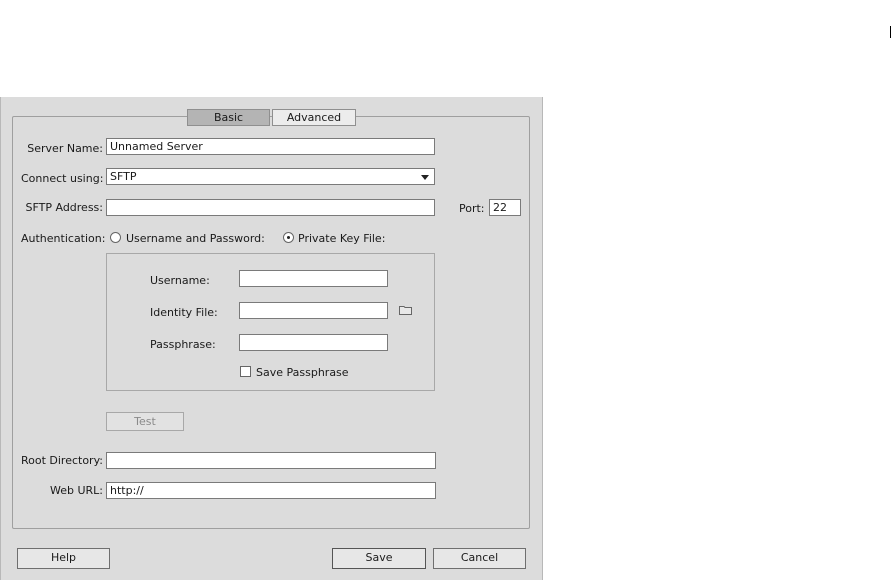 The image size is (893, 580). Describe the element at coordinates (479, 558) in the screenshot. I see `cancel-button: Cancel` at that location.